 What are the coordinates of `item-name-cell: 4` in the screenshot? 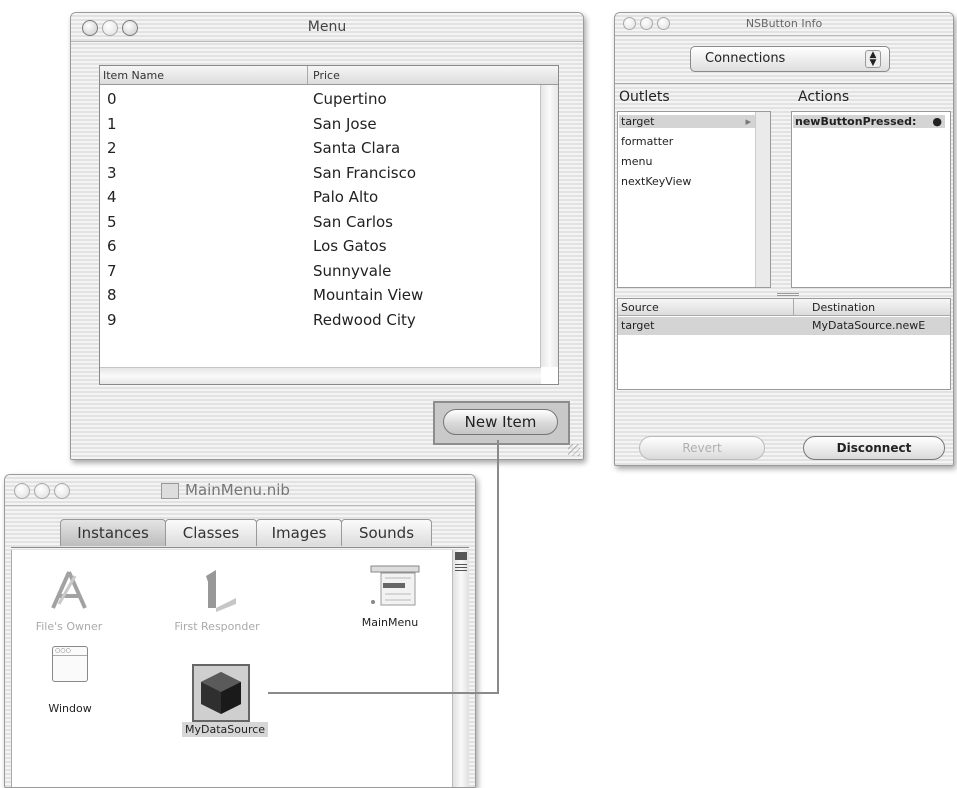 It's located at (112, 197).